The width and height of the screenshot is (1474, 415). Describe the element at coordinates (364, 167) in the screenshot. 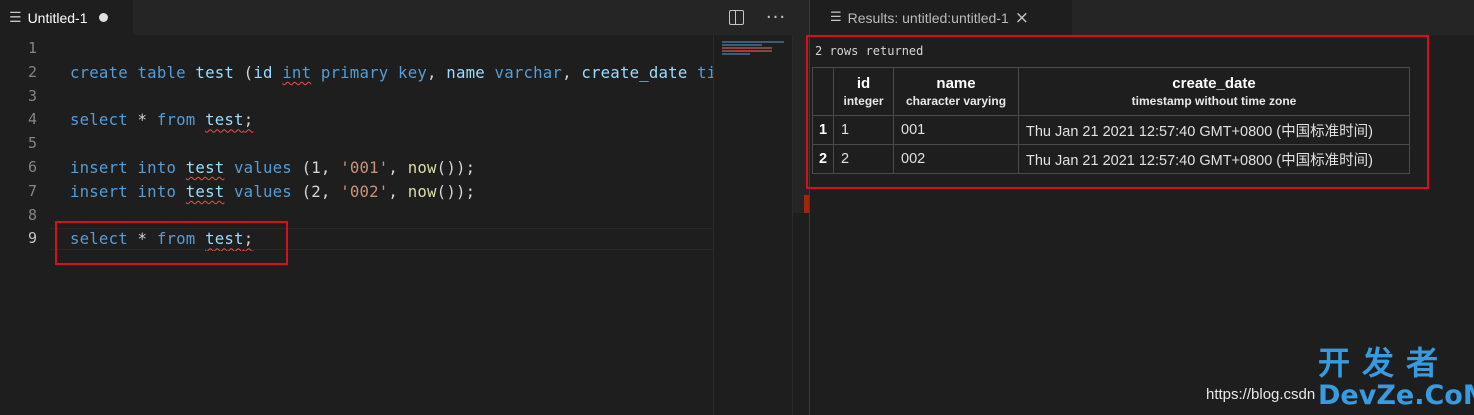

I see `string: '001'` at that location.